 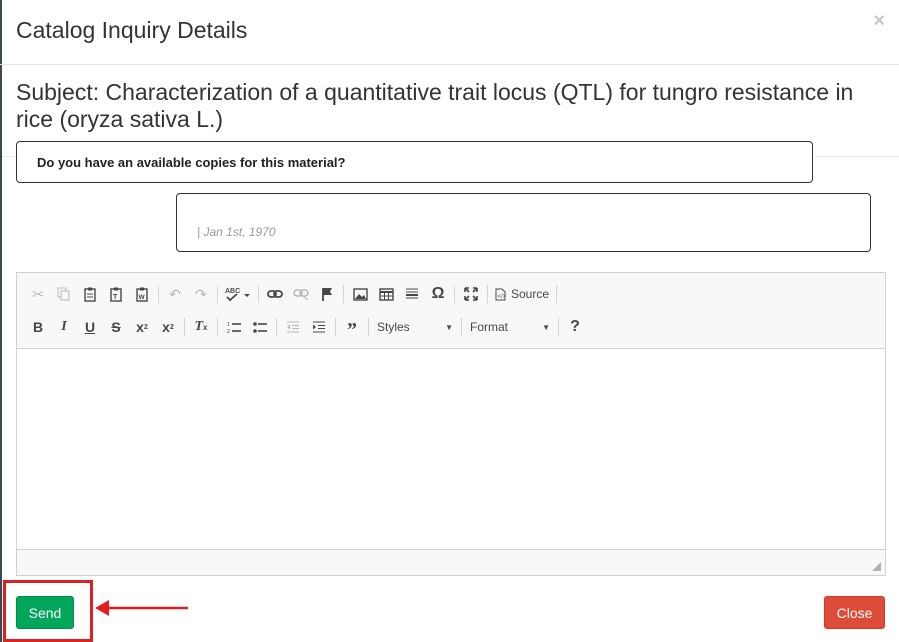 I want to click on outdent-icon, so click(x=293, y=327).